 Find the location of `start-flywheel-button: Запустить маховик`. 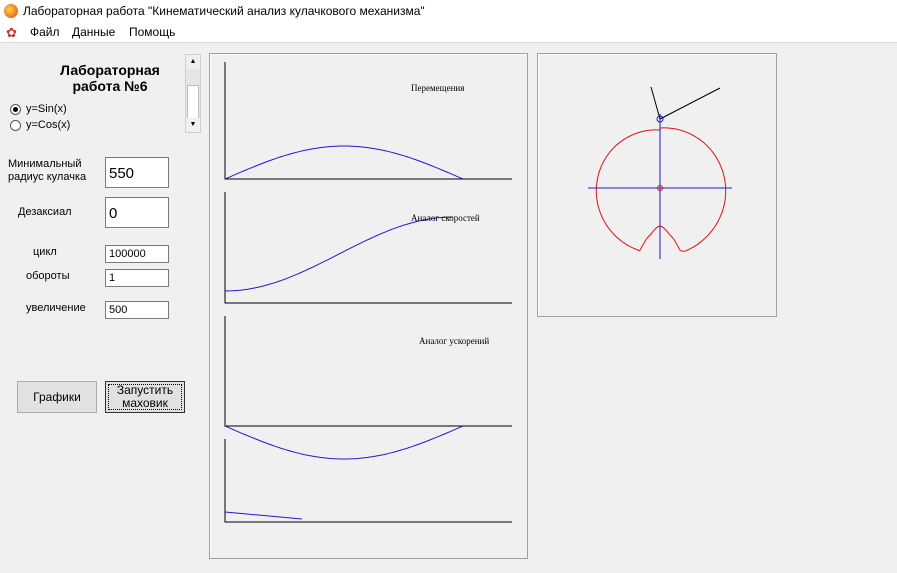

start-flywheel-button: Запустить маховик is located at coordinates (145, 397).